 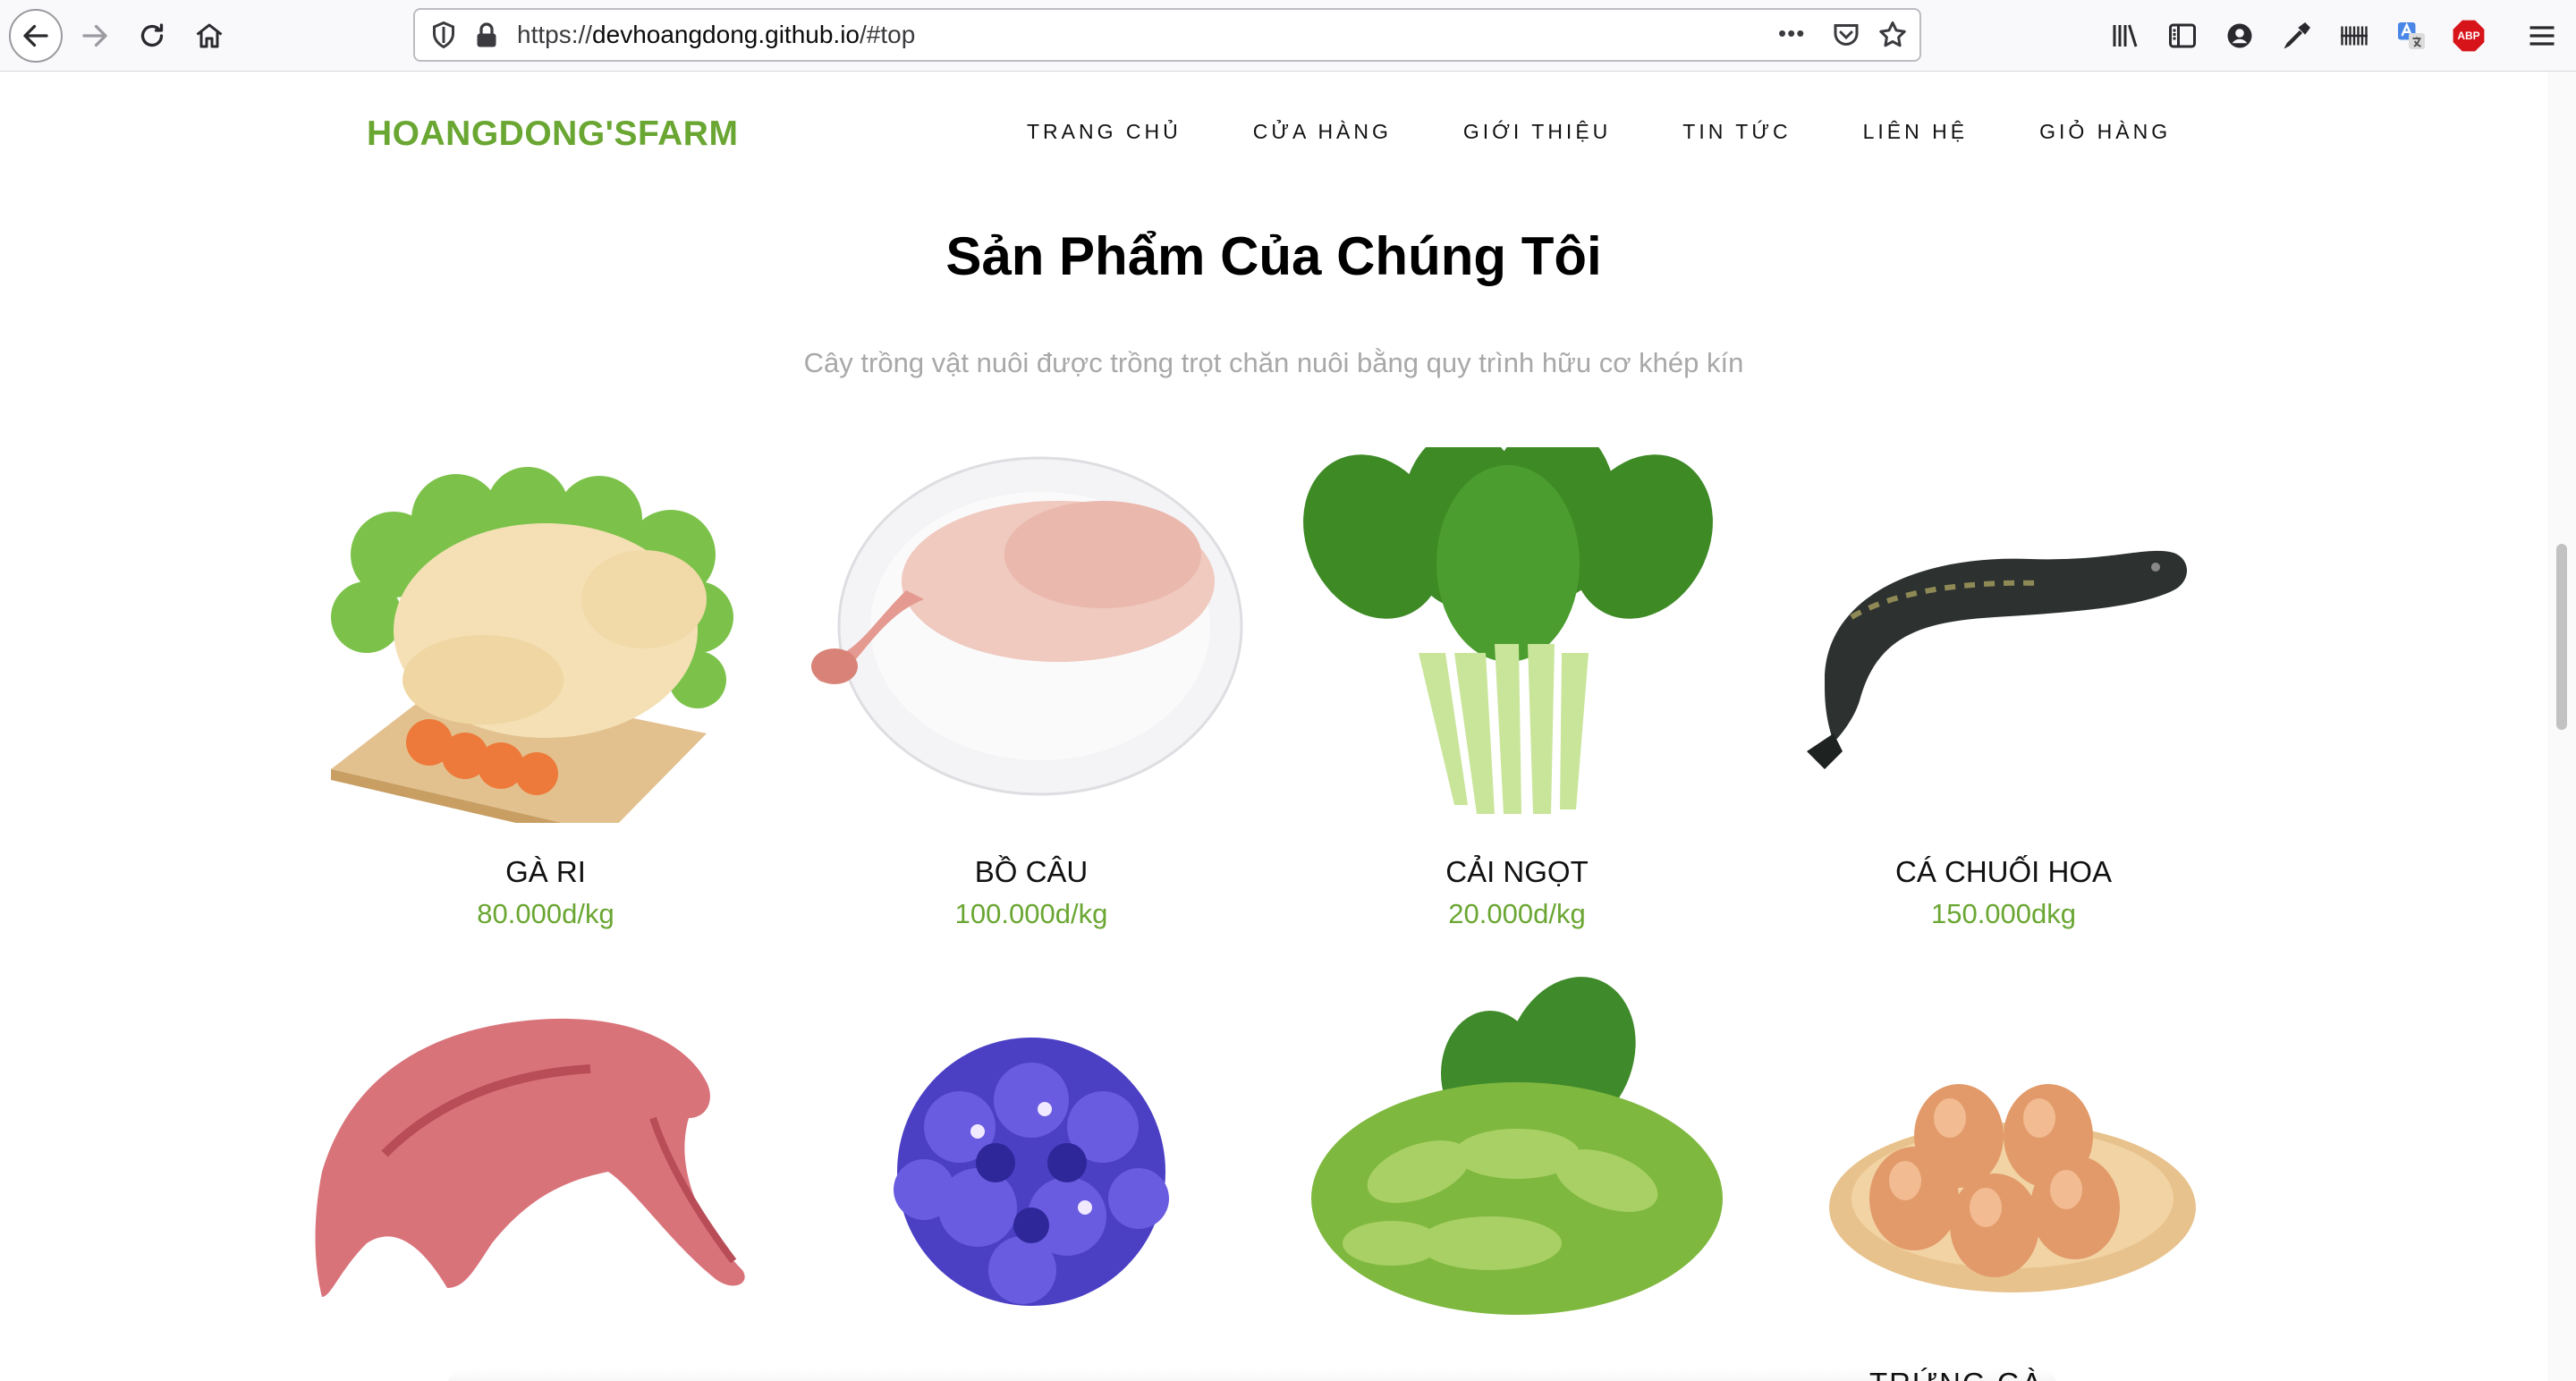 I want to click on url-host: devhoangdong.github.io, so click(x=726, y=34).